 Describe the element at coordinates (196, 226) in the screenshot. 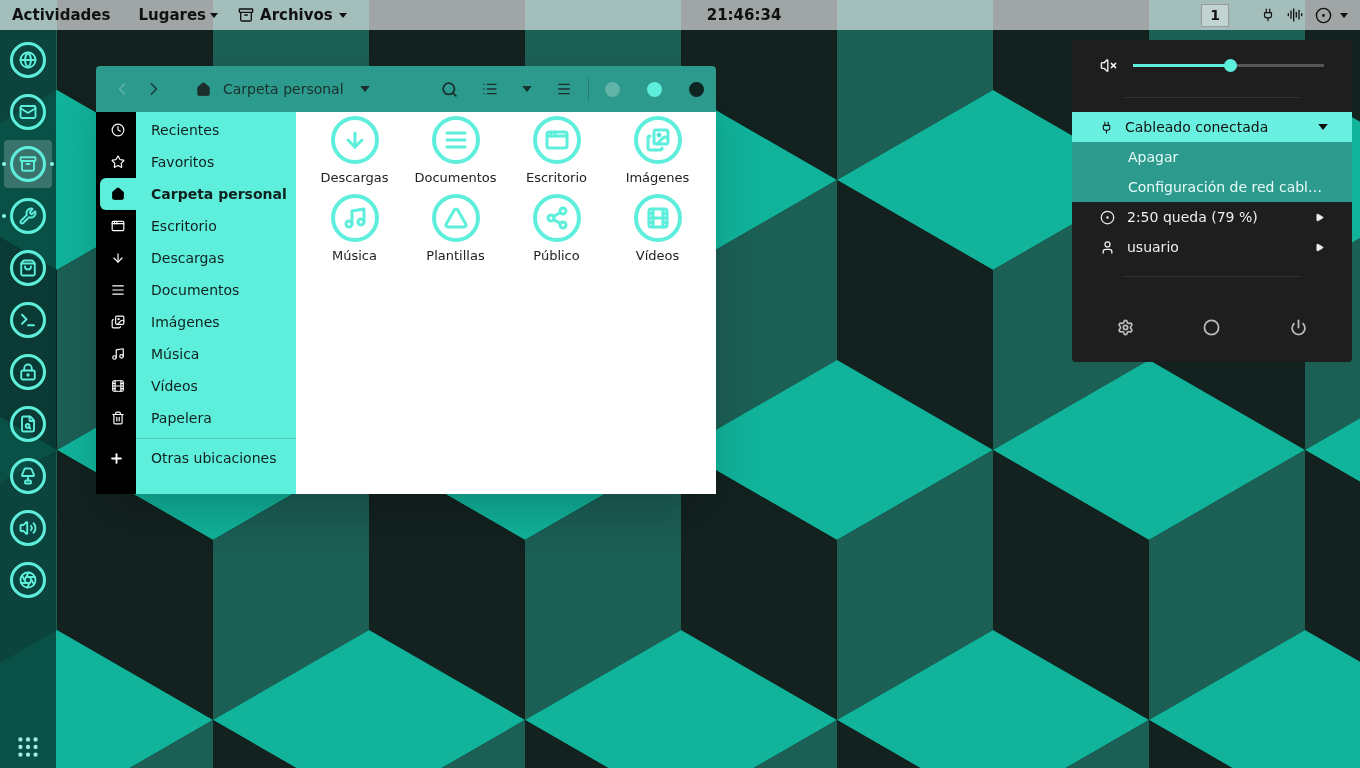

I see `sidebar-item: Escritorio` at that location.